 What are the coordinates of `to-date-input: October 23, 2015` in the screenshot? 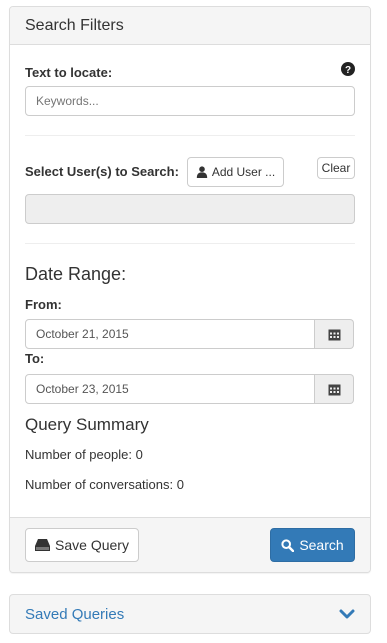 It's located at (170, 389).